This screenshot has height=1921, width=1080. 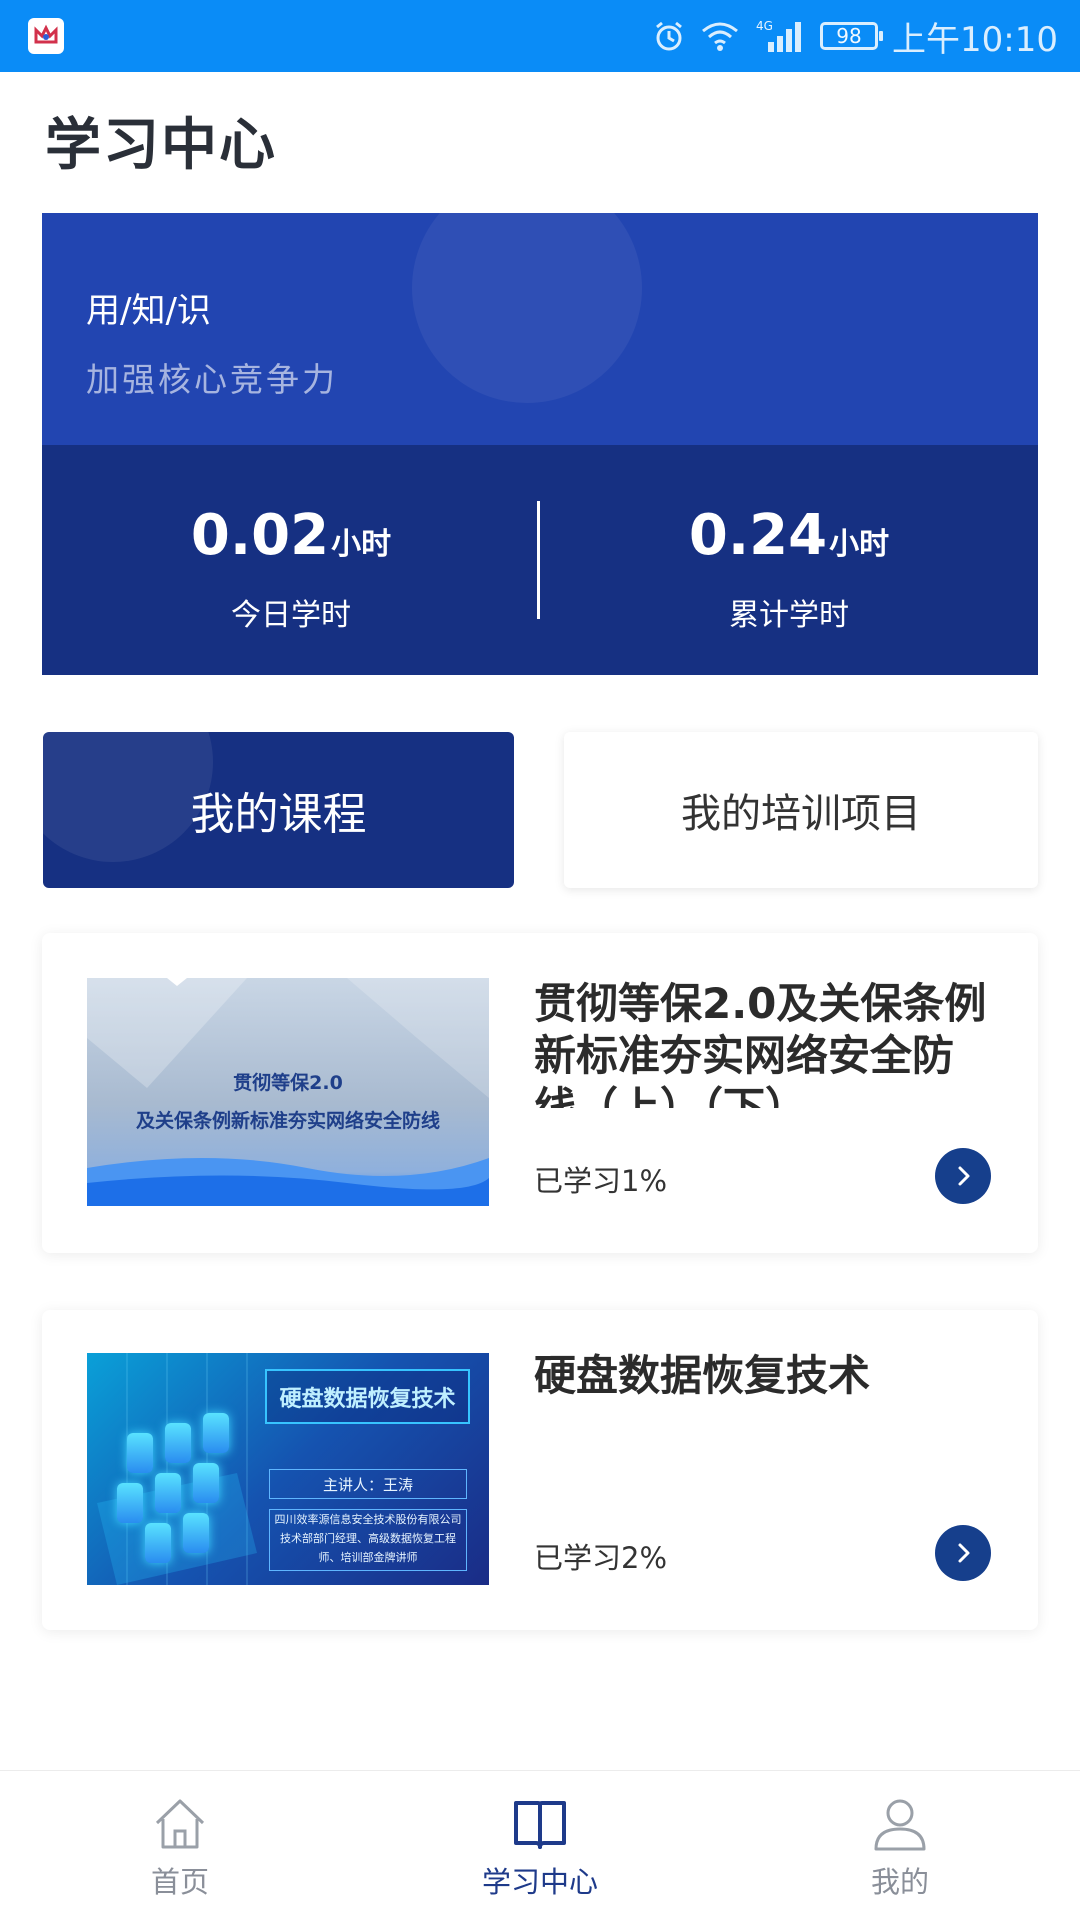 What do you see at coordinates (899, 1882) in the screenshot?
I see `nav-mine-label: 我的` at bounding box center [899, 1882].